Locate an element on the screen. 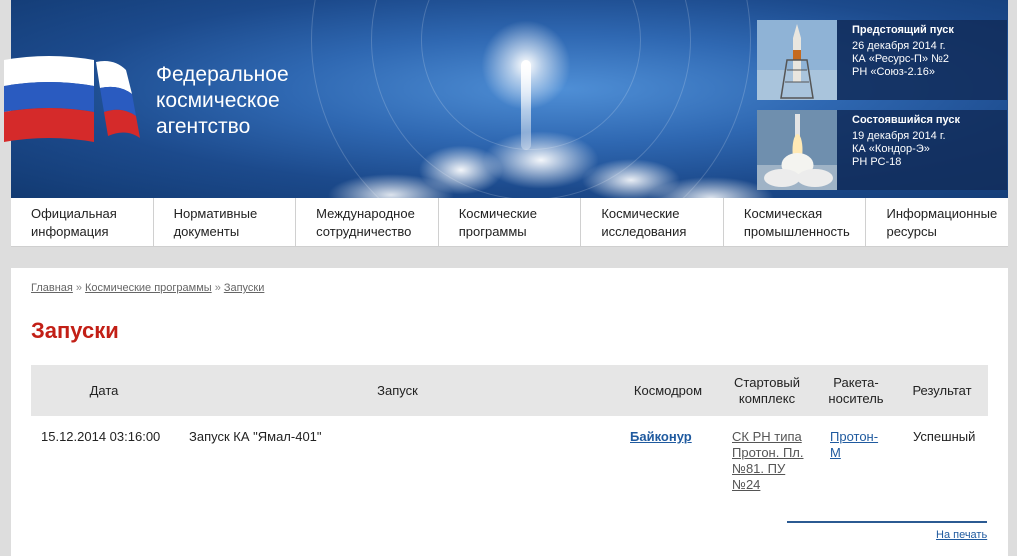 Image resolution: width=1017 pixels, height=556 pixels. nav-item-label: Космическая is located at coordinates (783, 213).